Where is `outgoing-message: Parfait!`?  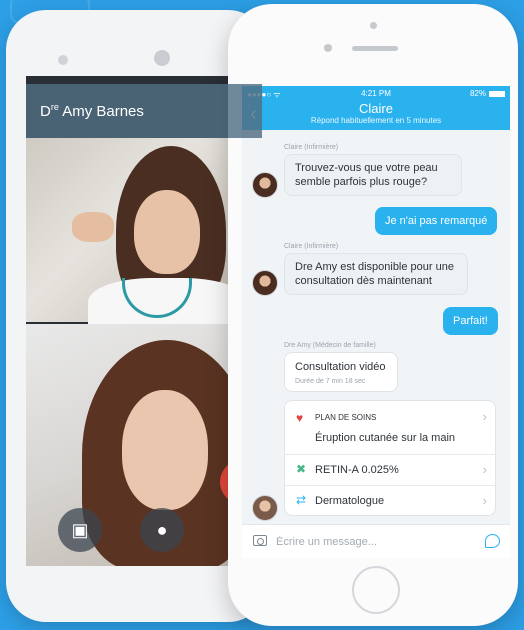
outgoing-message: Parfait! is located at coordinates (470, 321).